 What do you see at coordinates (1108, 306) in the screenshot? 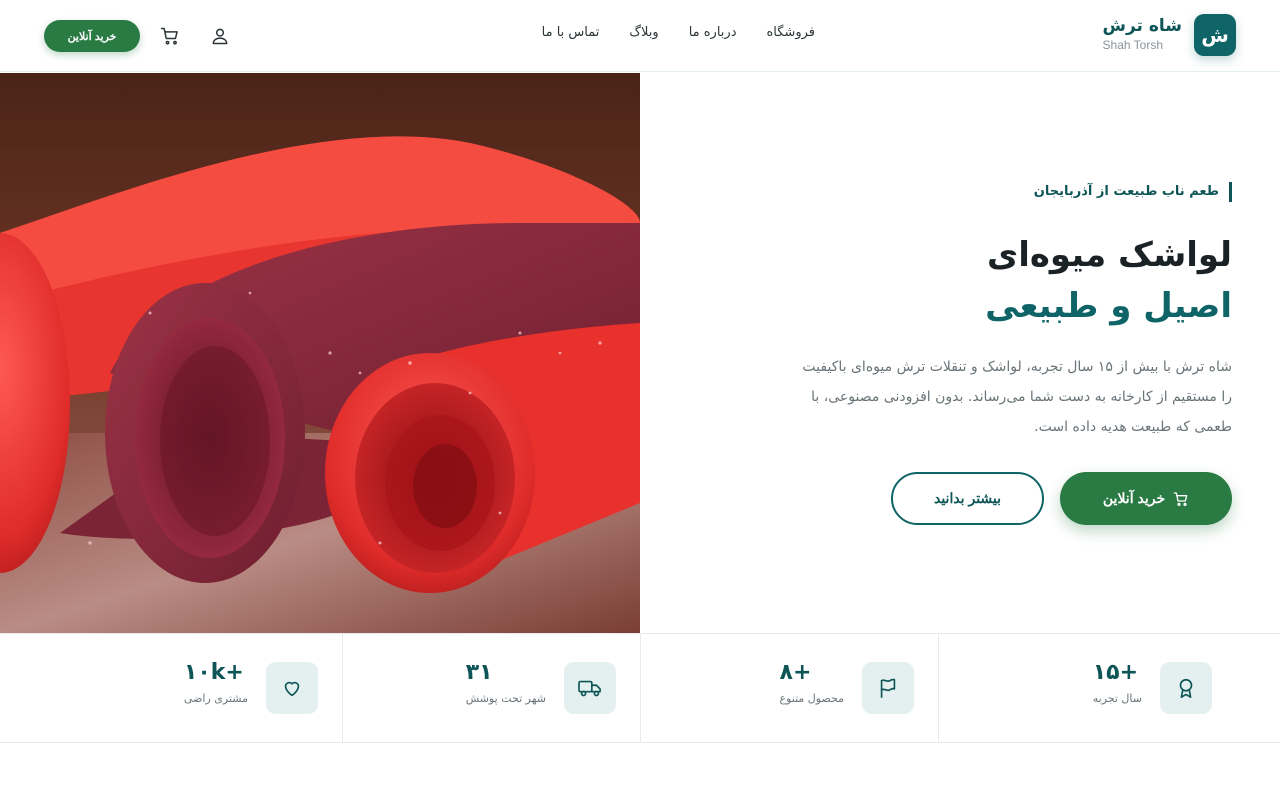
I see `hero-title-line2: اصیل و طبیعی` at bounding box center [1108, 306].